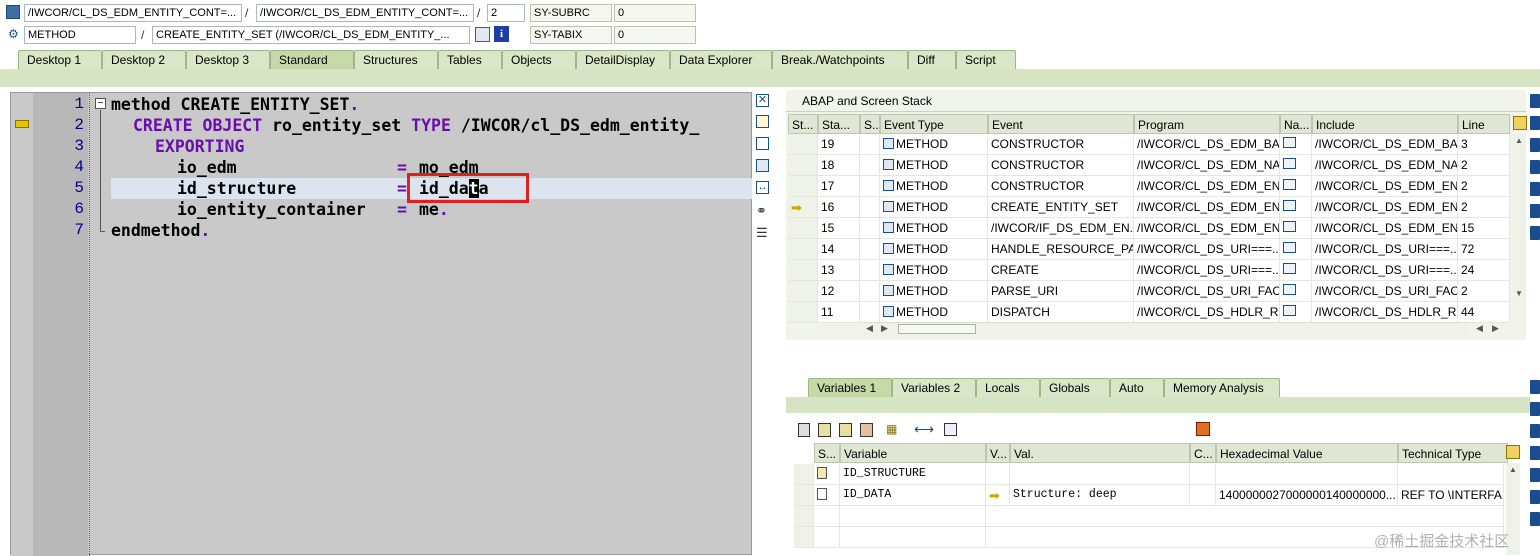 The height and width of the screenshot is (556, 1540). I want to click on vertical-scrollbar, so click(1519, 218).